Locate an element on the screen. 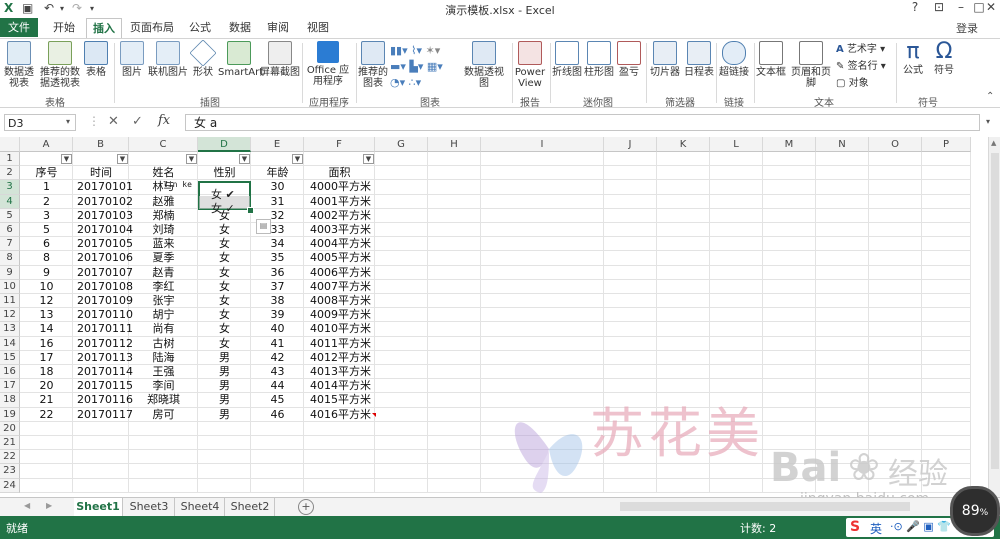 The image size is (1000, 539). tab-data: 数据 is located at coordinates (240, 27).